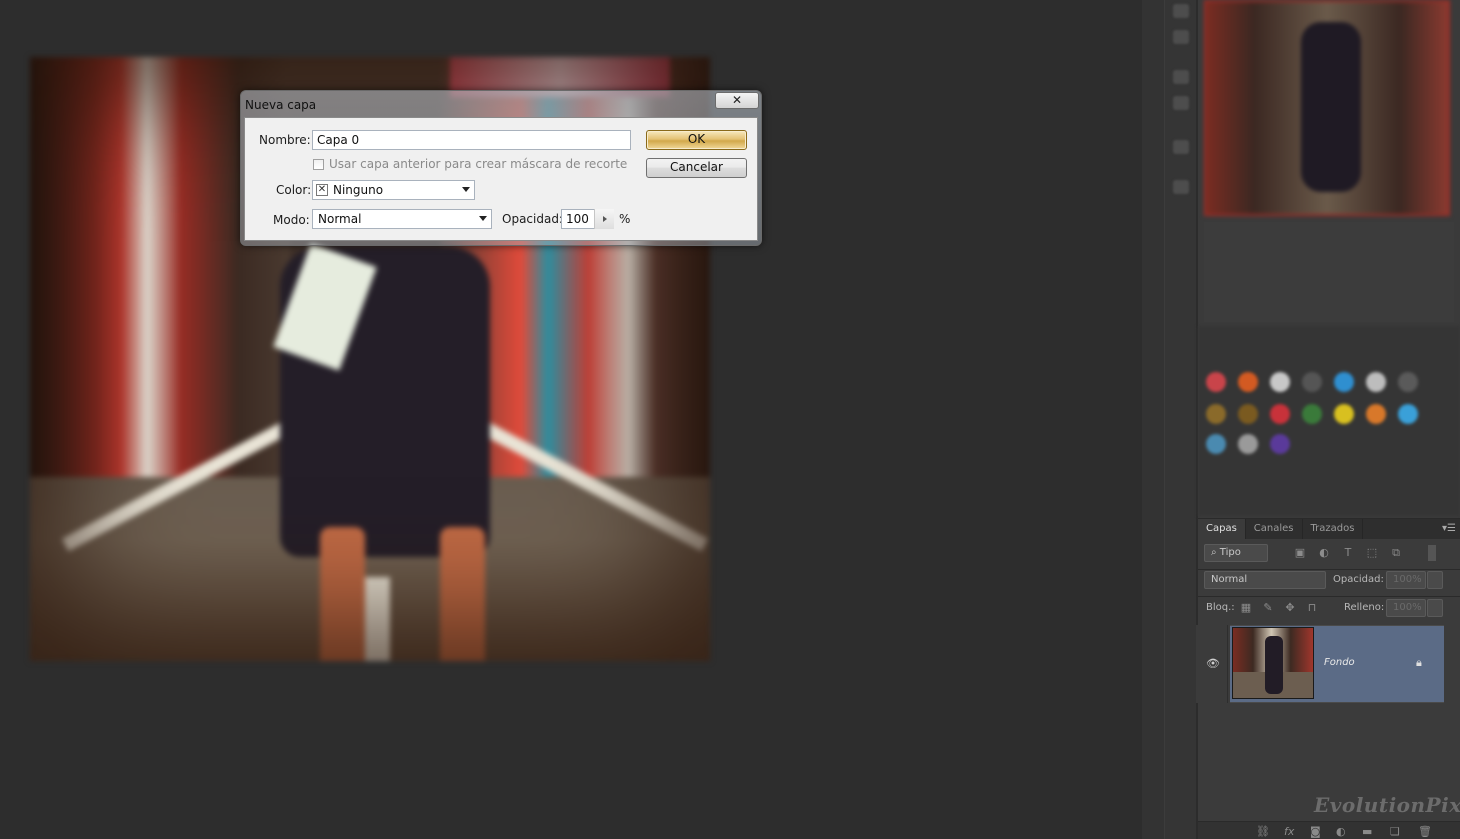 Image resolution: width=1460 pixels, height=839 pixels. Describe the element at coordinates (318, 164) in the screenshot. I see `clip-mask-checkbox` at that location.